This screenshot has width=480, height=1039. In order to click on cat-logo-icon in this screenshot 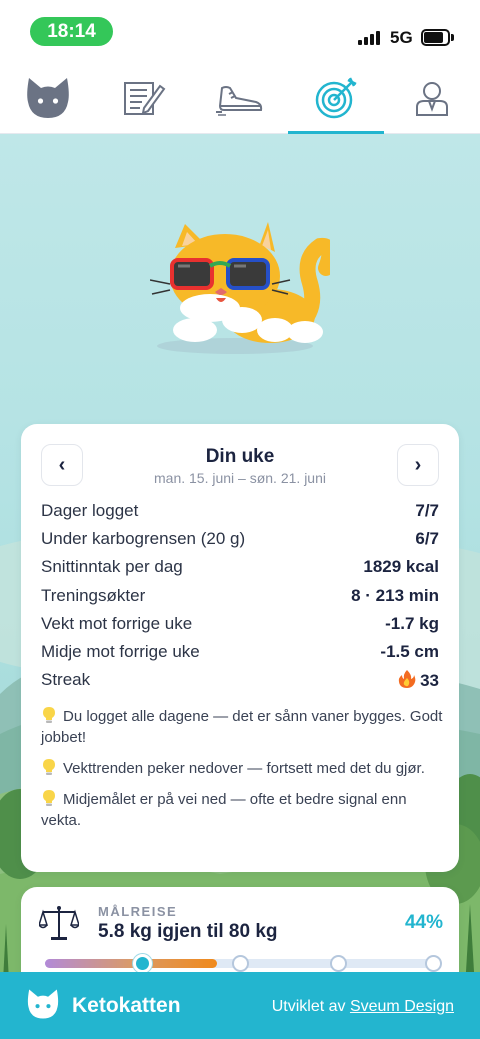, I will do `click(43, 1004)`.